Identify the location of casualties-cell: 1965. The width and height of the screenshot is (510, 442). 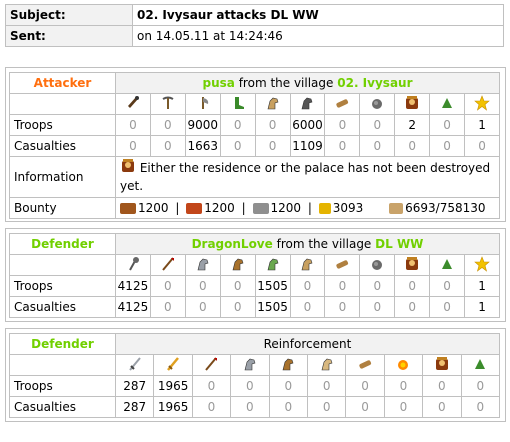
(173, 407).